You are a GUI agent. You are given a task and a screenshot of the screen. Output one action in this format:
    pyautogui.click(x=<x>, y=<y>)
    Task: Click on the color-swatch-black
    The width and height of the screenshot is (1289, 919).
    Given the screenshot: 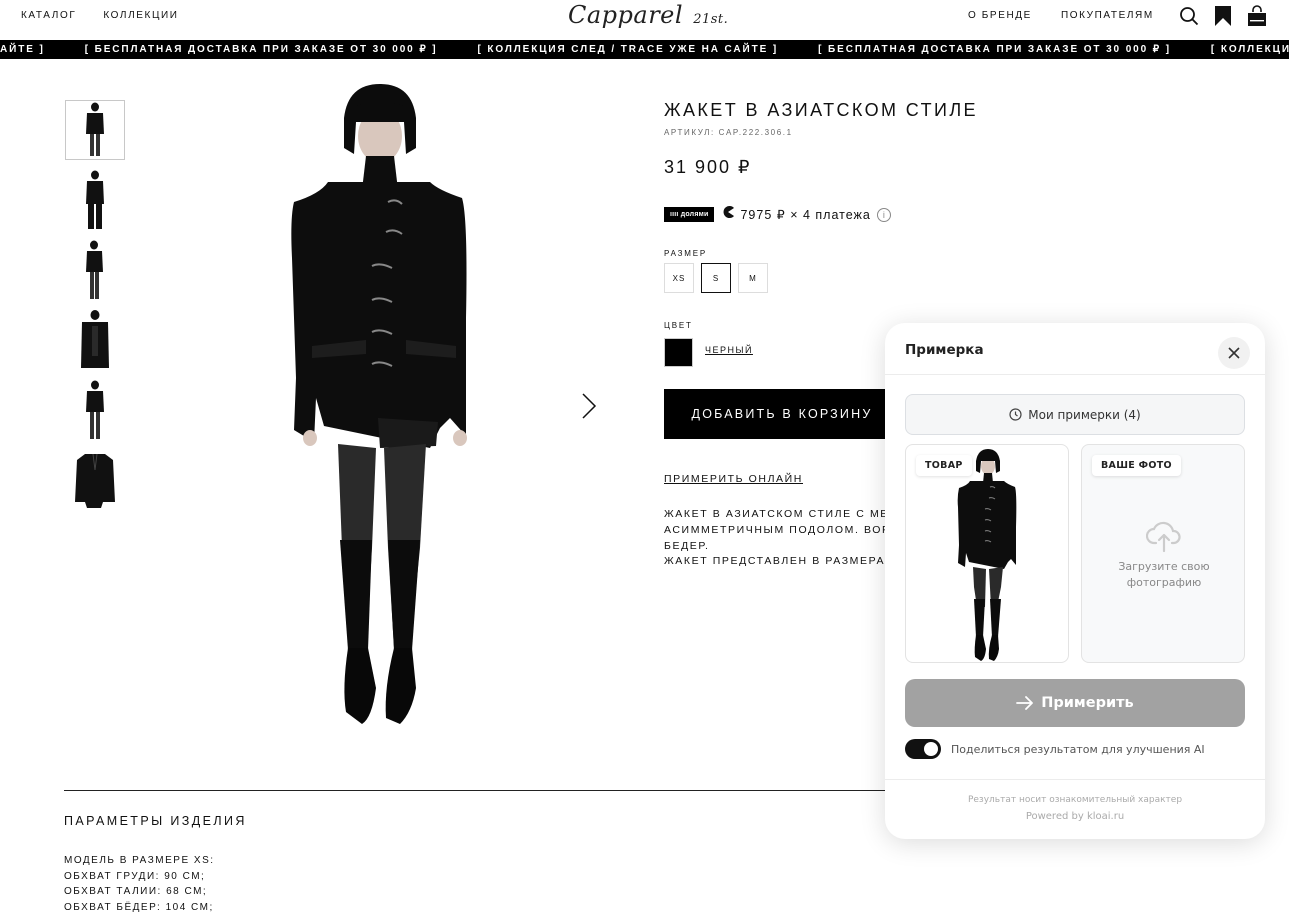 What is the action you would take?
    pyautogui.click(x=678, y=352)
    